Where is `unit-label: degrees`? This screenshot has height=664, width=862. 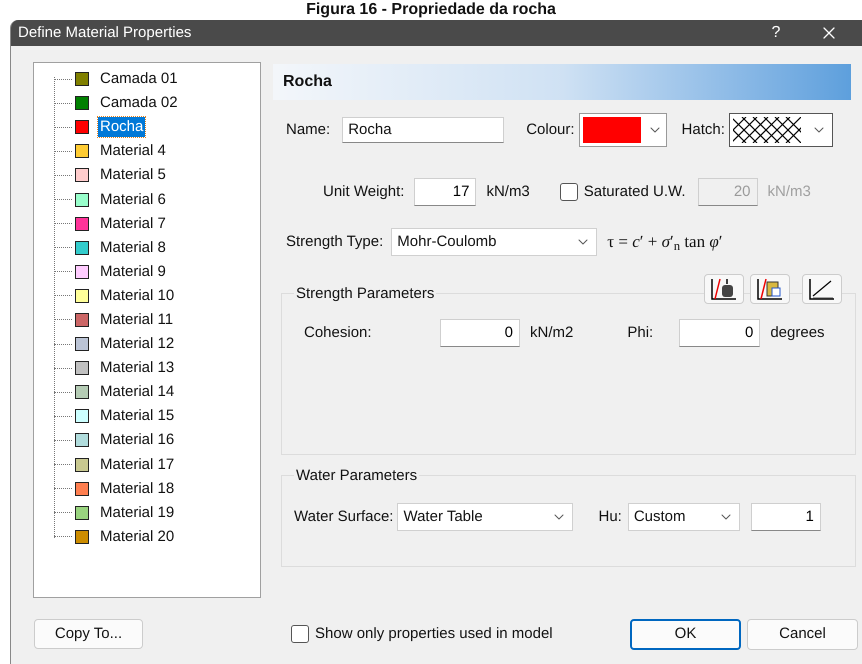
unit-label: degrees is located at coordinates (797, 332).